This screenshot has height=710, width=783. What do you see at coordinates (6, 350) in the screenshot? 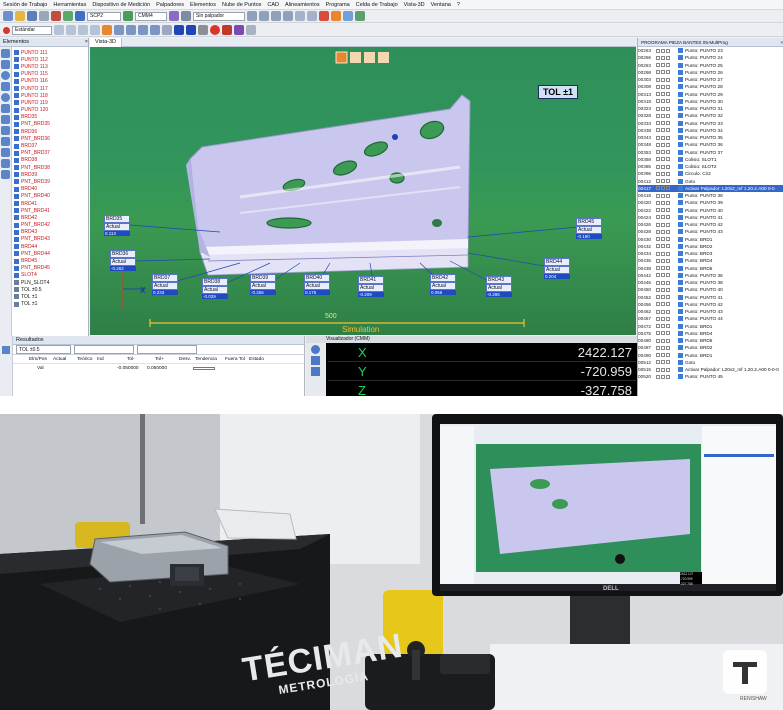
I see `results-tool-icon` at bounding box center [6, 350].